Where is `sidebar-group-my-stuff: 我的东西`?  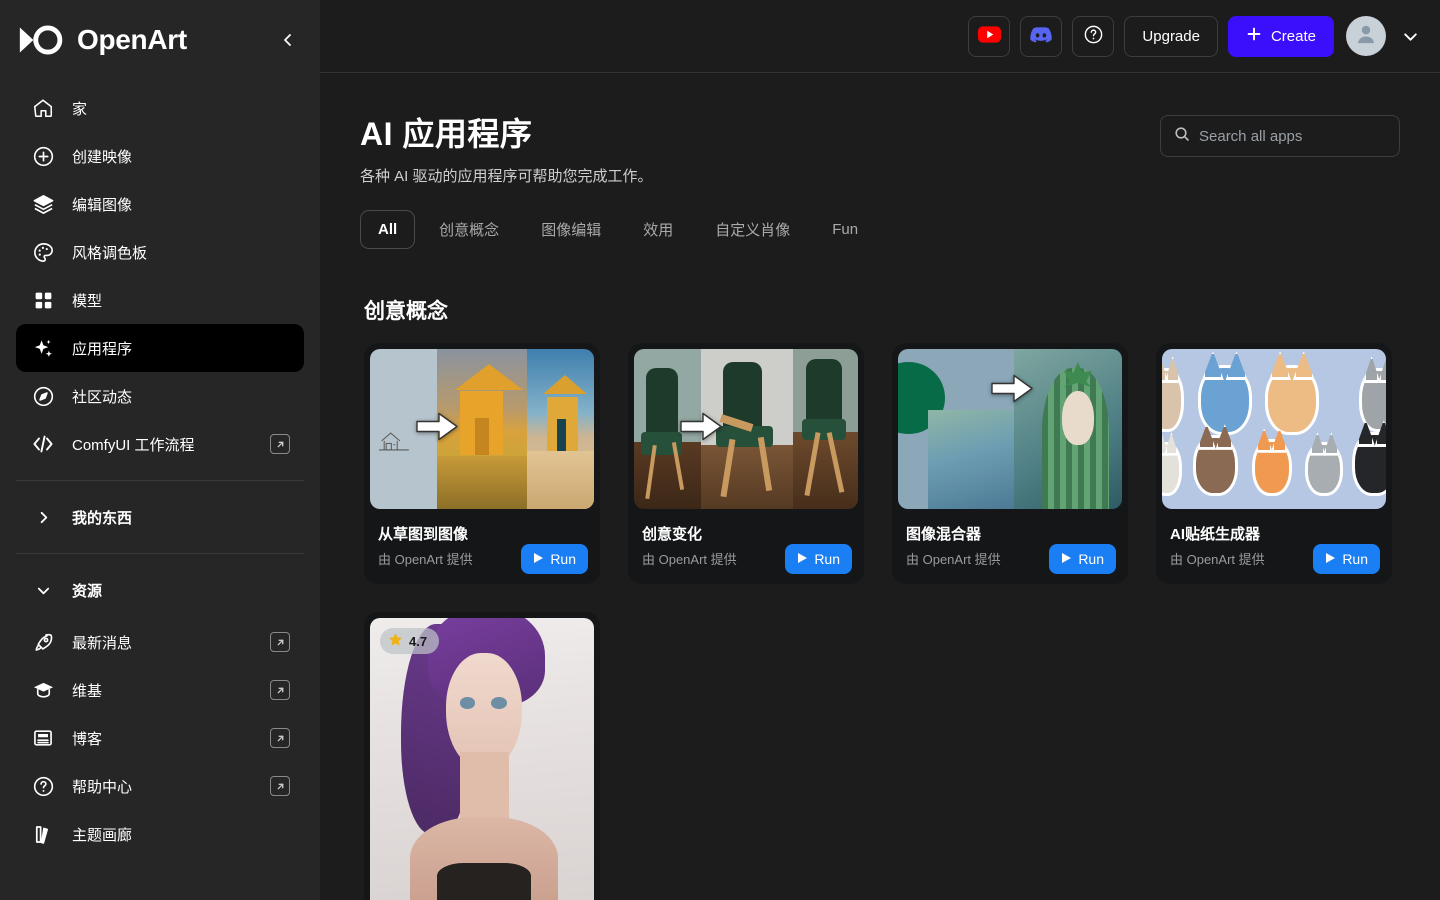 sidebar-group-my-stuff: 我的东西 is located at coordinates (160, 517).